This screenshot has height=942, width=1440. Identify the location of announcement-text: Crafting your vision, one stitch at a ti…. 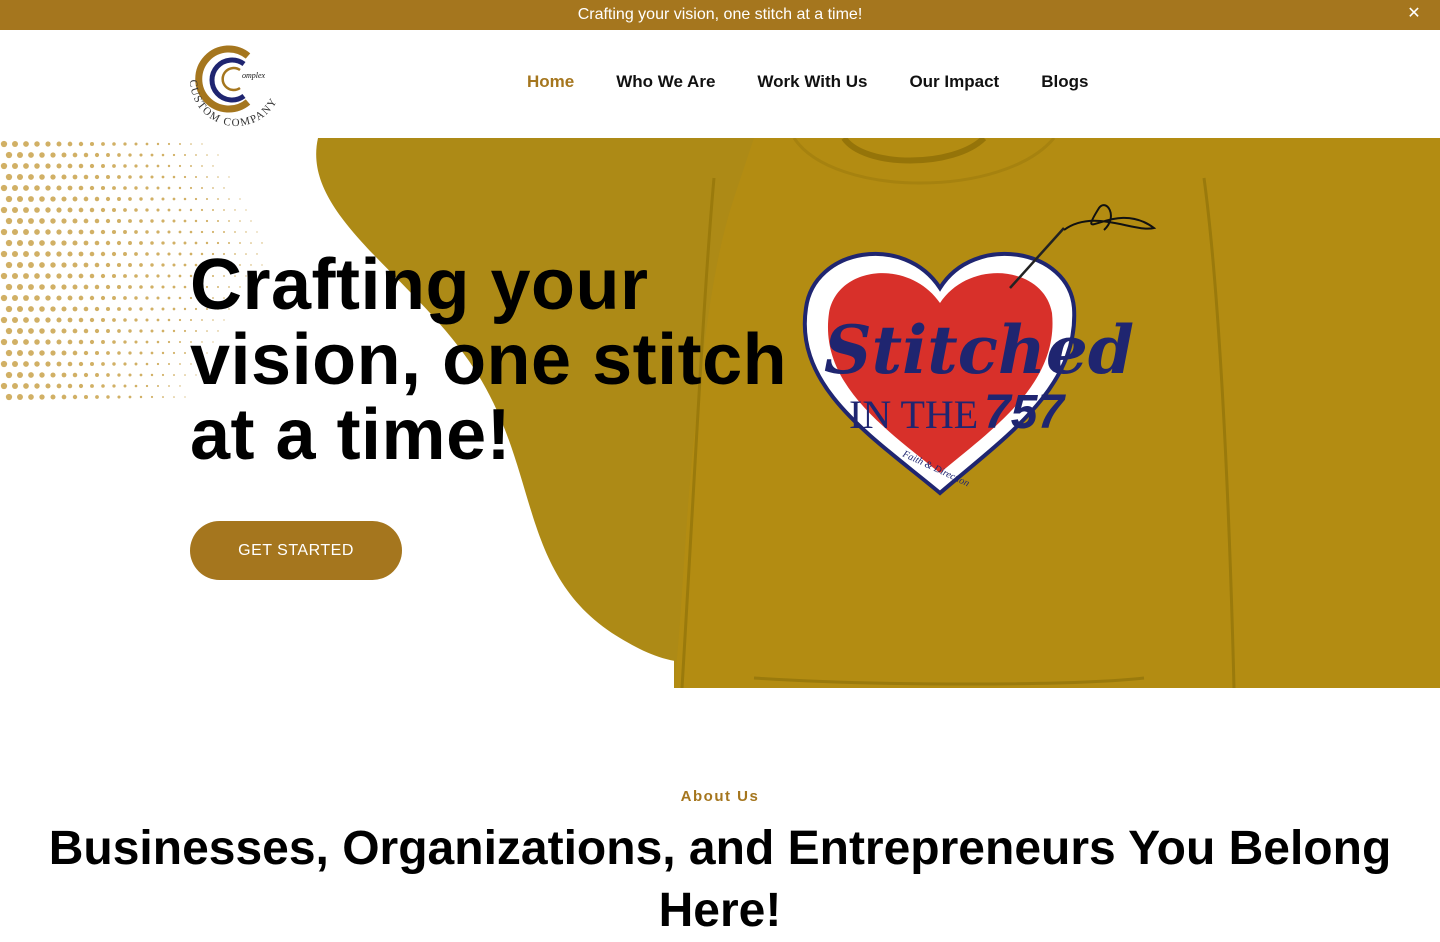
(720, 14).